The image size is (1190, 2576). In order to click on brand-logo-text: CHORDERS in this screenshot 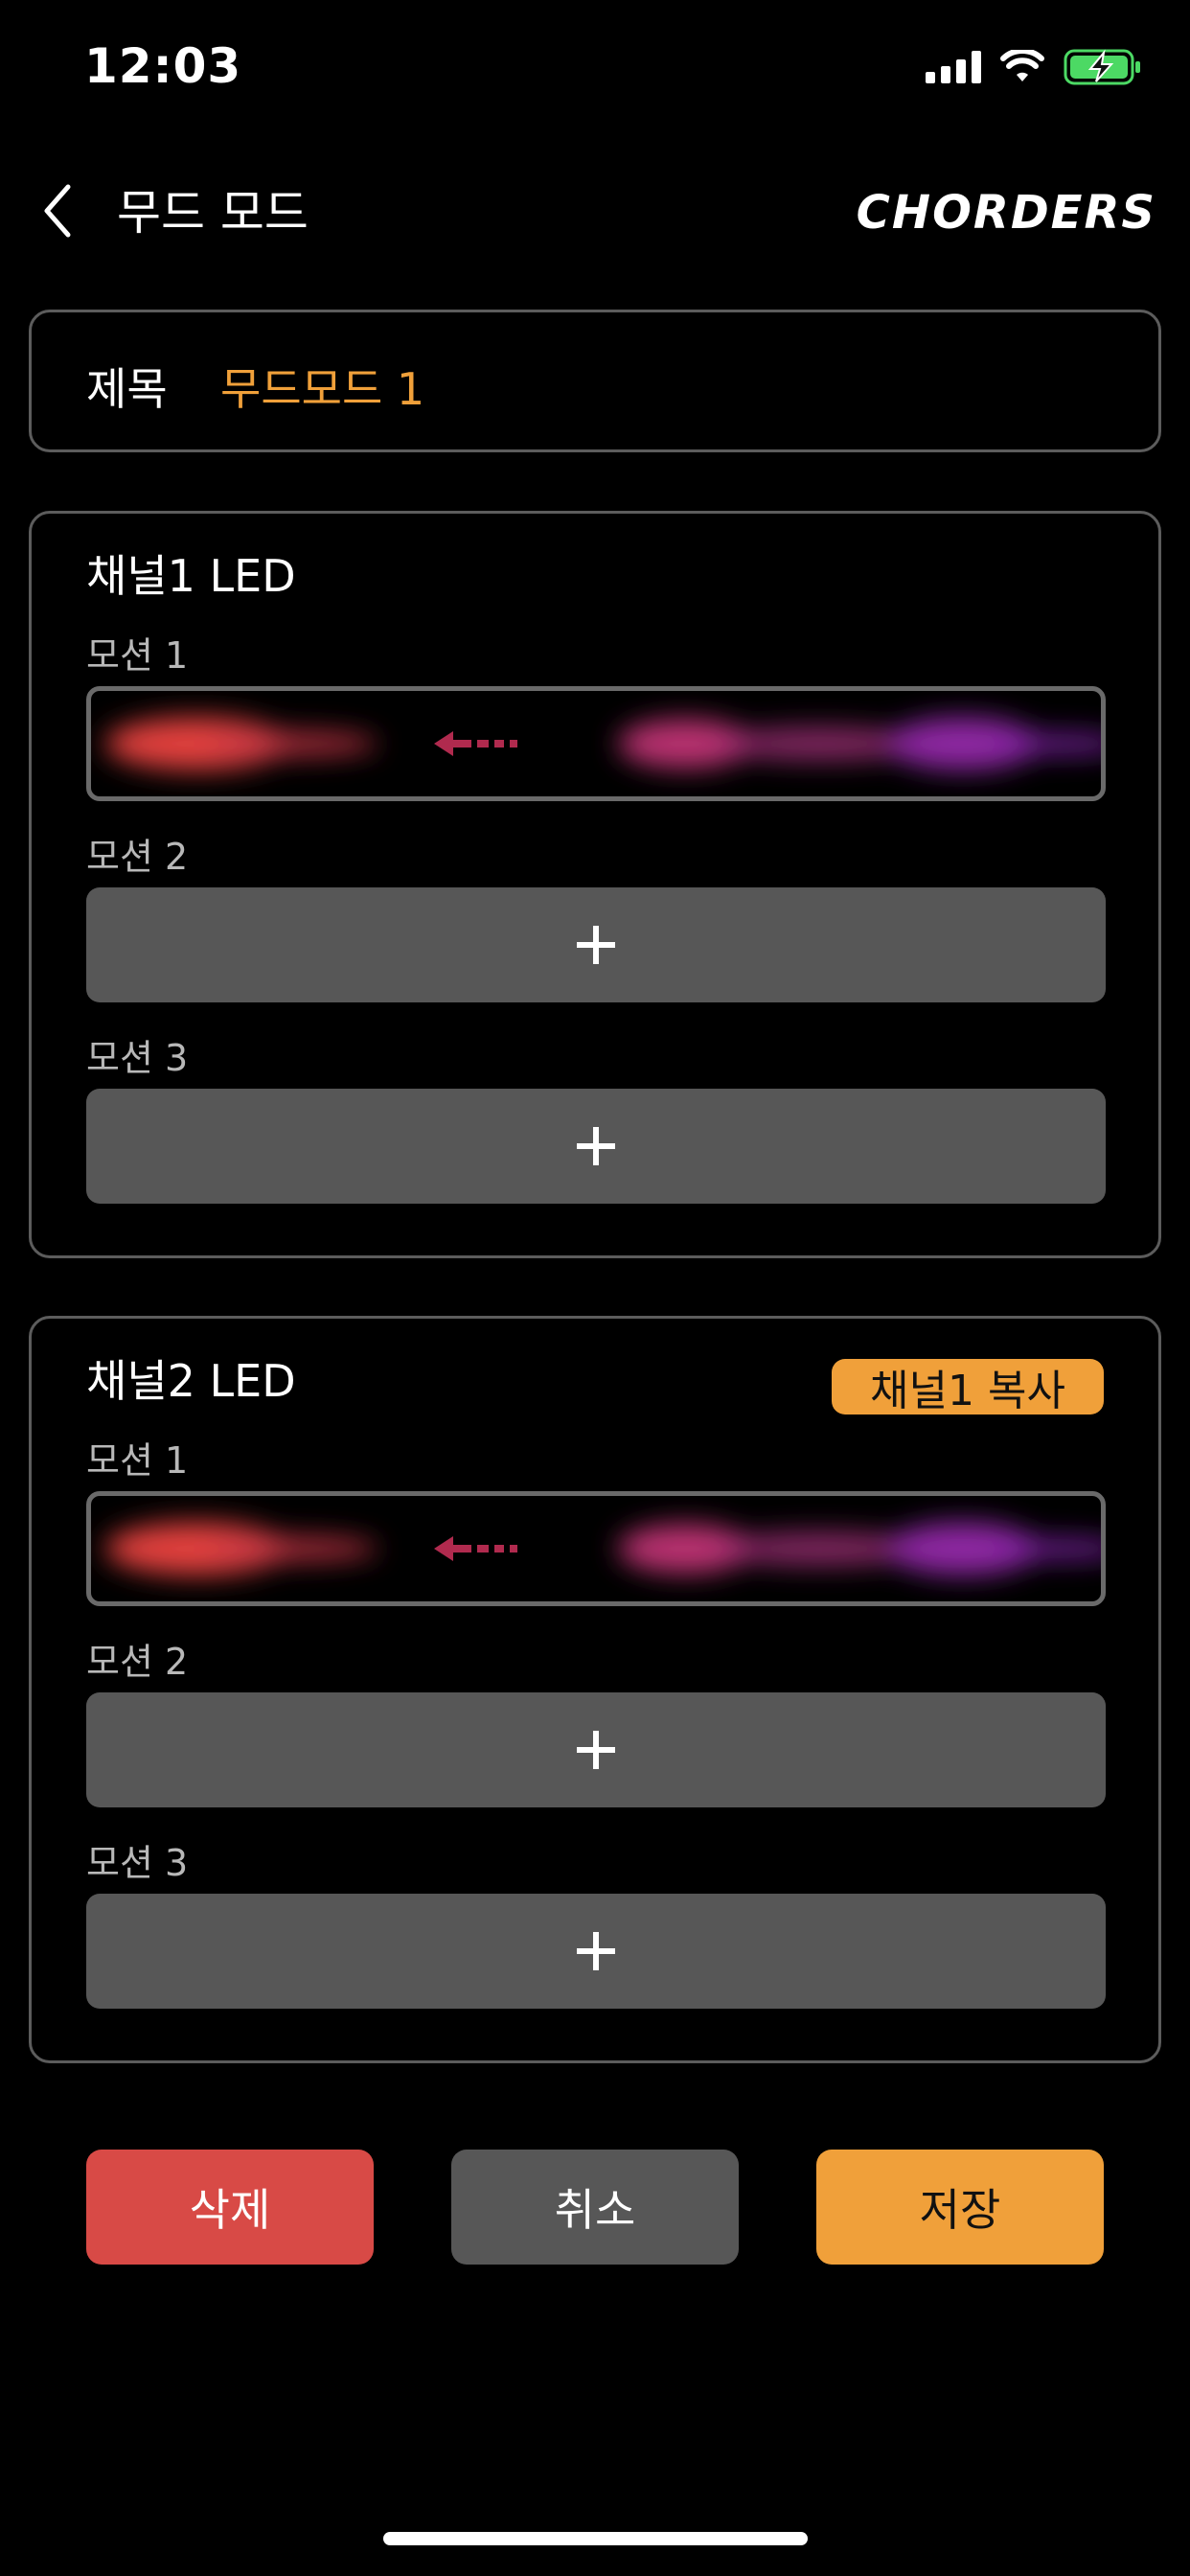, I will do `click(1007, 213)`.